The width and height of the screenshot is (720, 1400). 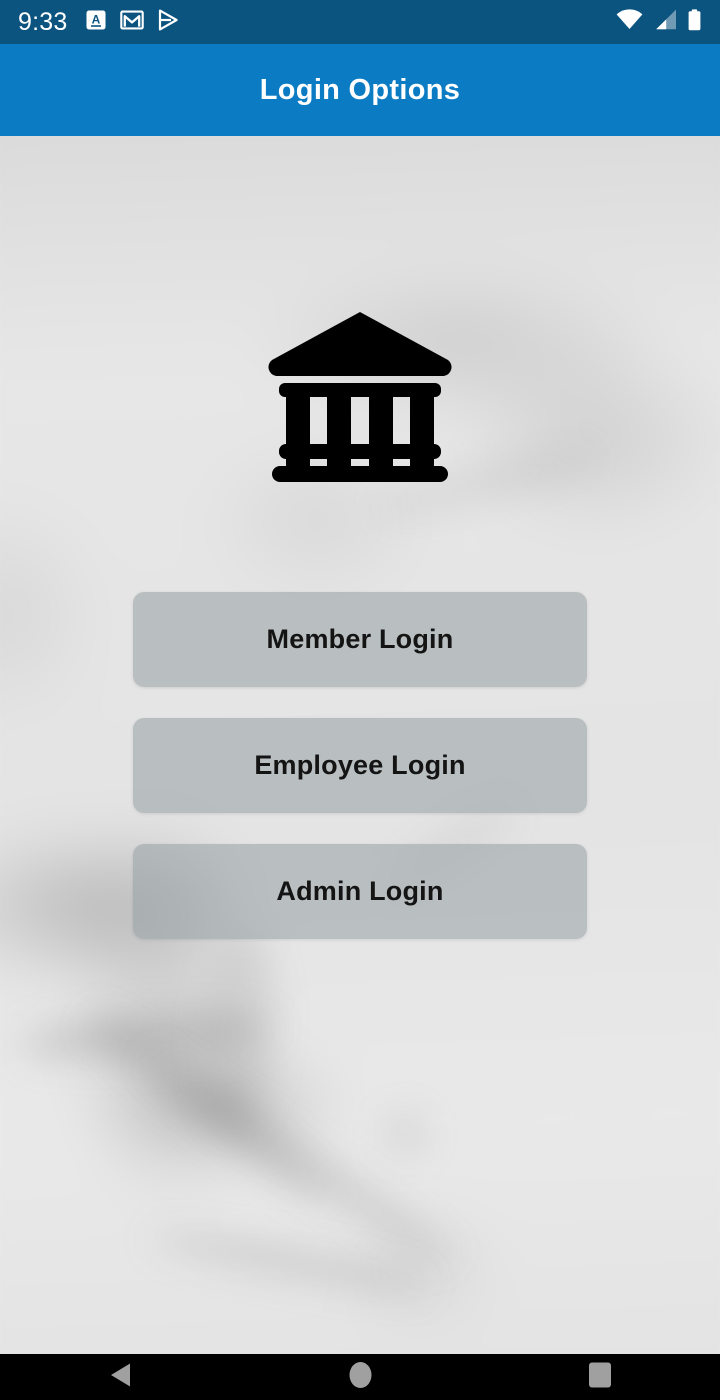 I want to click on admin-login-button: Admin Login, so click(x=360, y=891).